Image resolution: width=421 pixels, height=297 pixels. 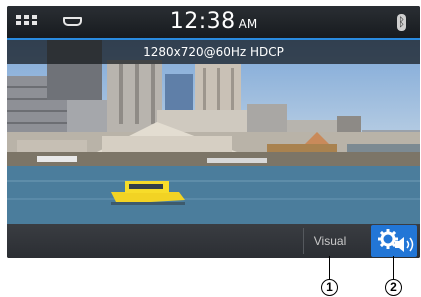 I want to click on bottom-bar: Visual, so click(x=213, y=241).